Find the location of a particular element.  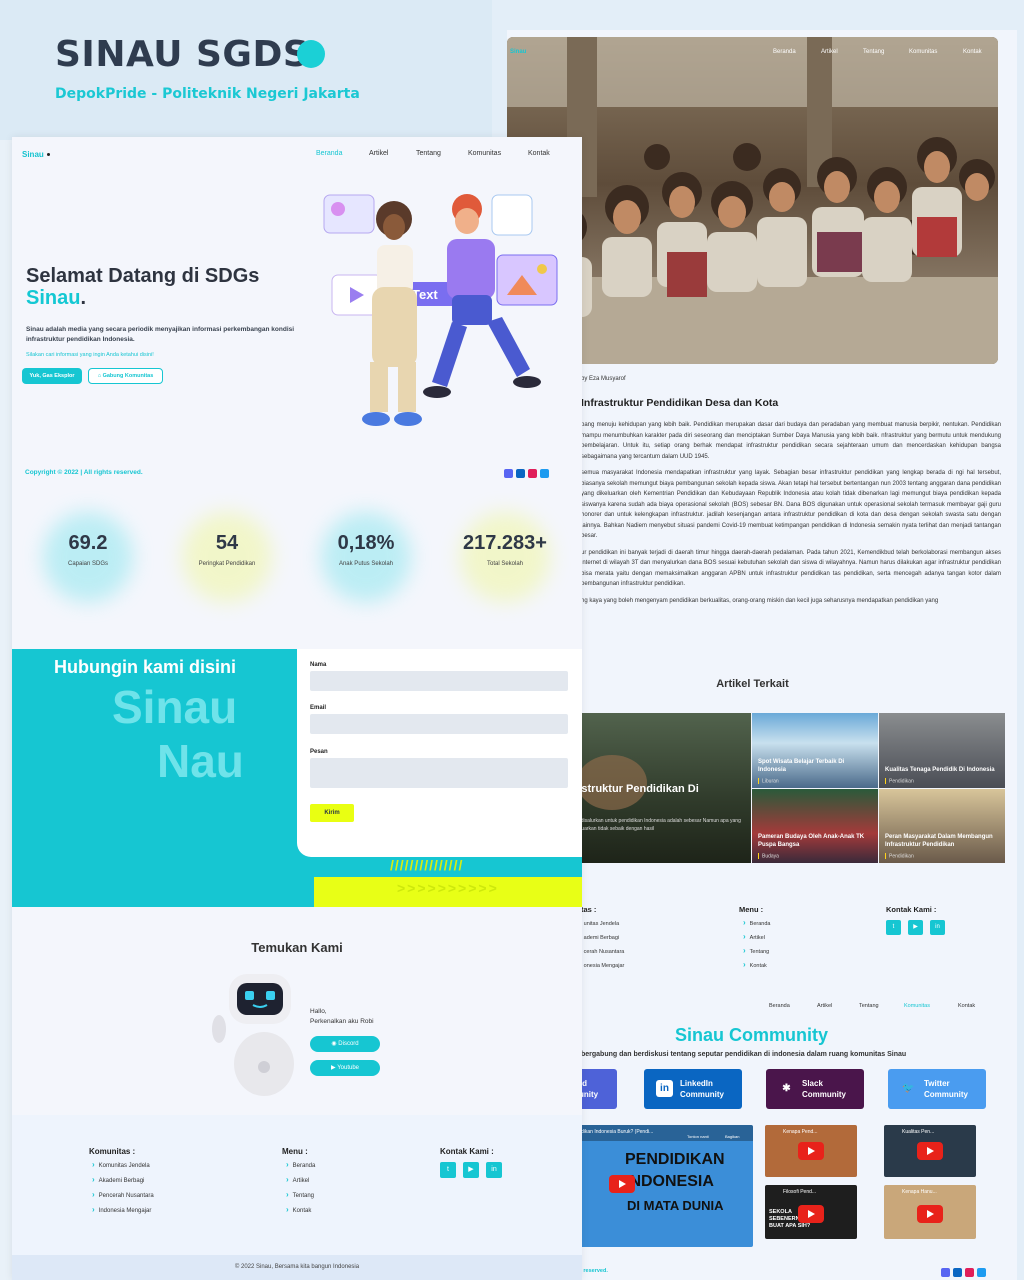

card-category: Pendidikan is located at coordinates (899, 781).